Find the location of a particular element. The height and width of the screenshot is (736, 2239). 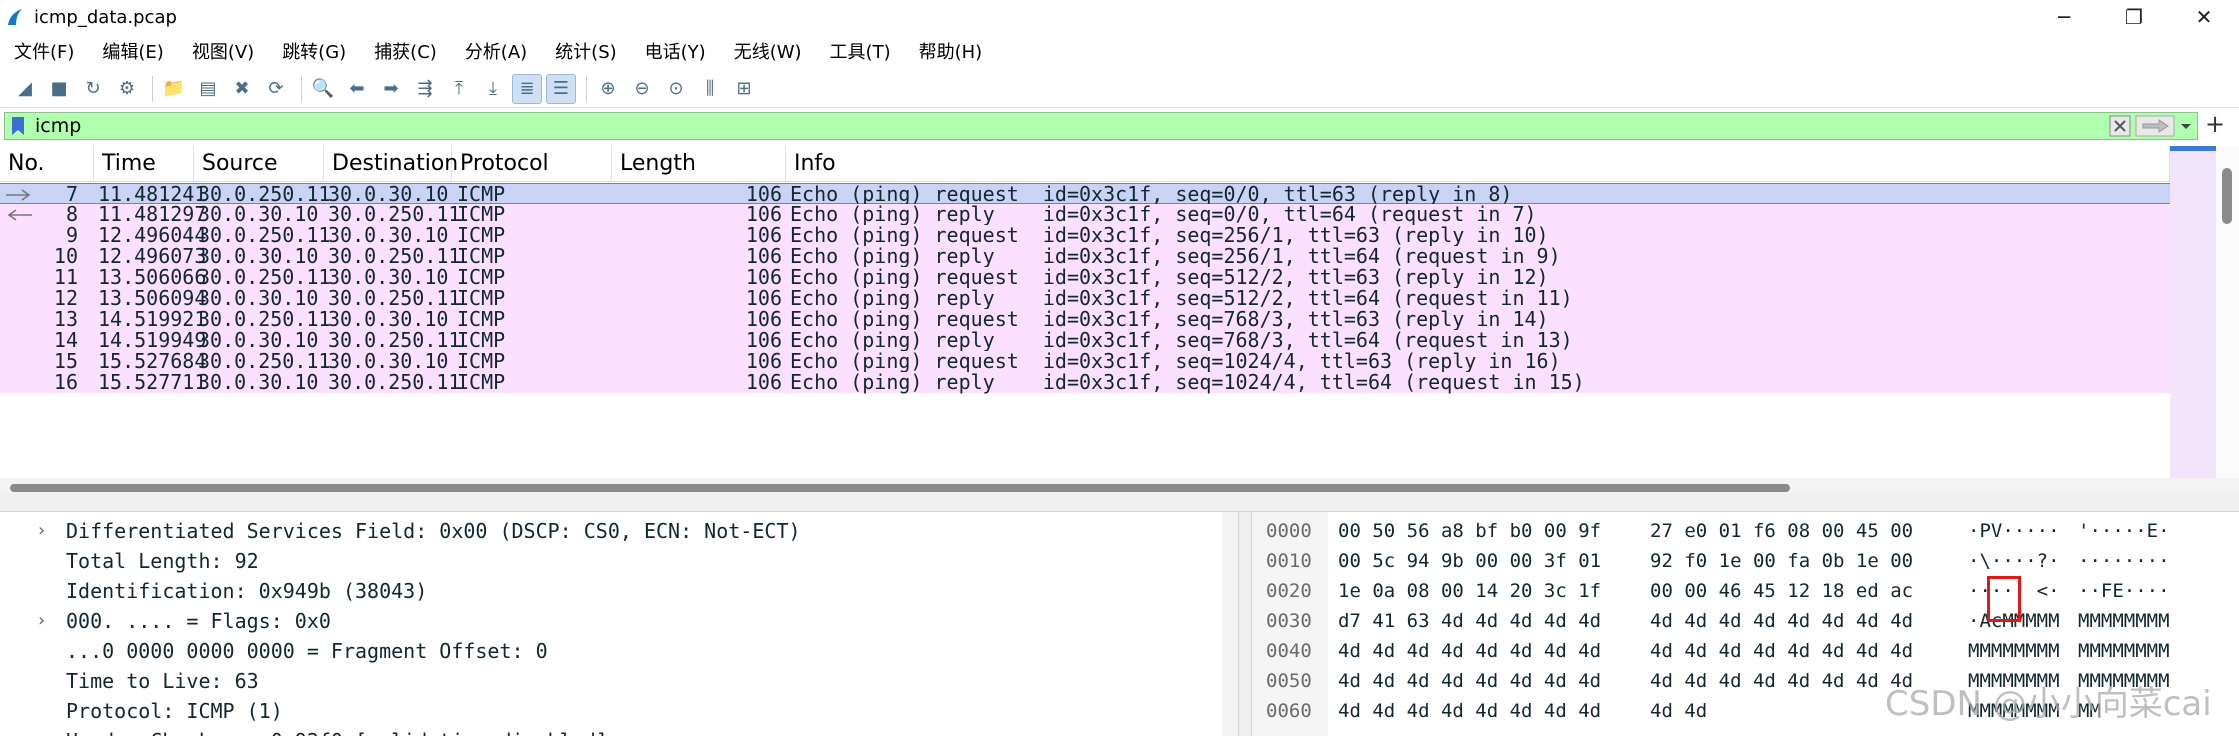

column-header-time: Time is located at coordinates (144, 164).